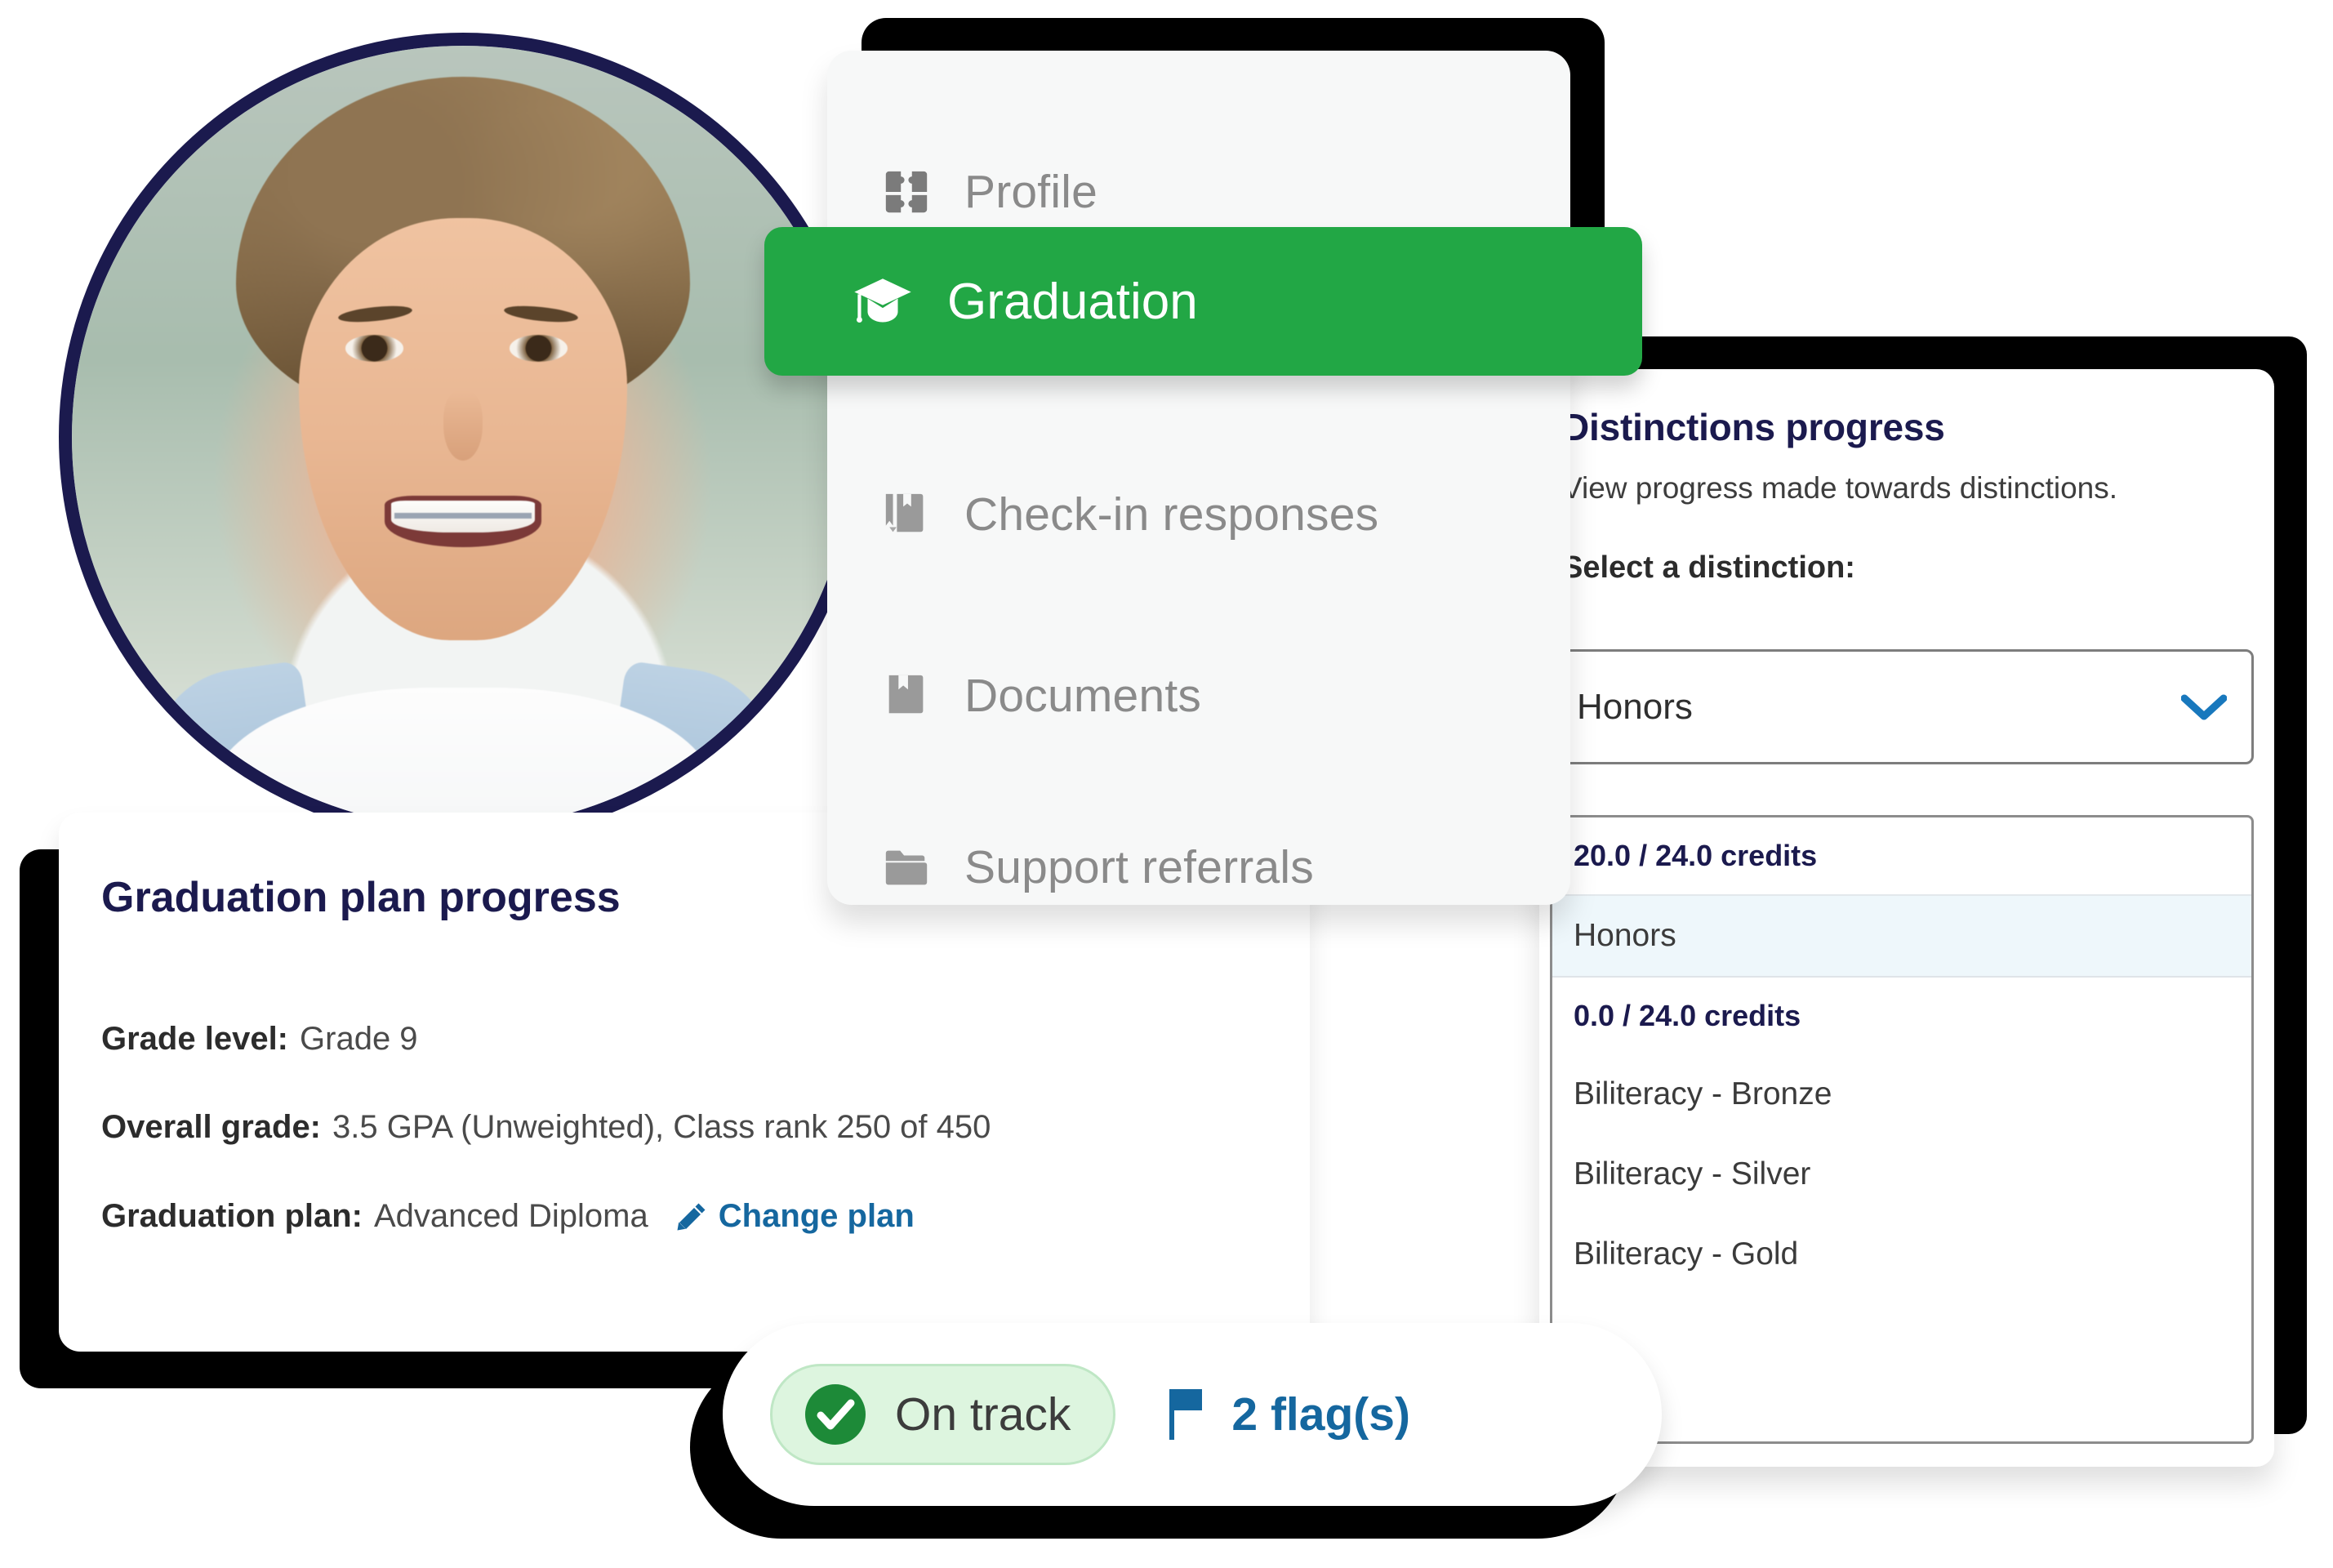 The height and width of the screenshot is (1568, 2333). I want to click on listbox-option-biliteracy-silver: Biliteracy - Silver, so click(1902, 1174).